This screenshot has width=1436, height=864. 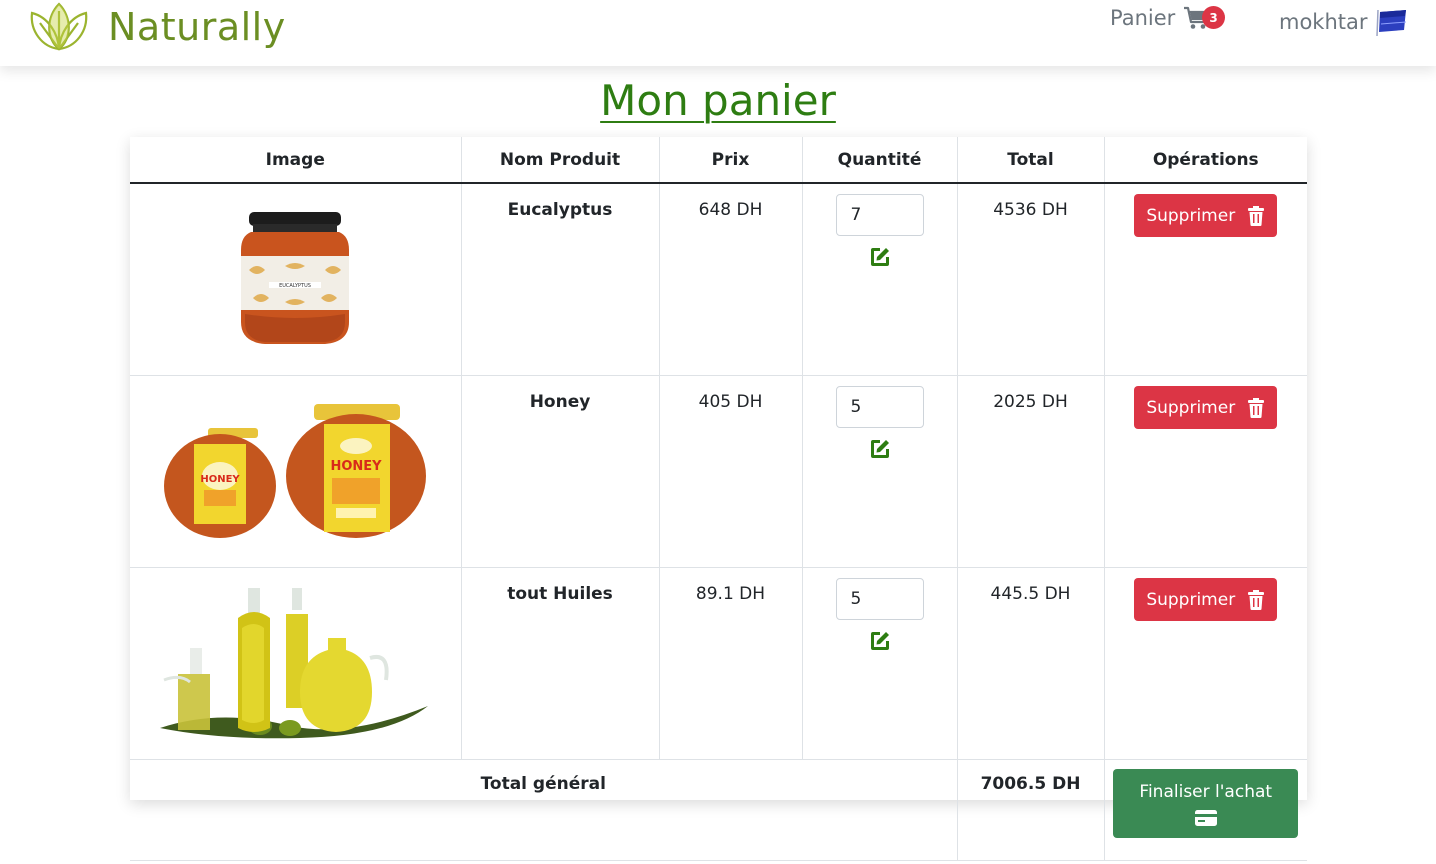 What do you see at coordinates (1206, 791) in the screenshot?
I see `checkout-button-label: Finaliser l'achat` at bounding box center [1206, 791].